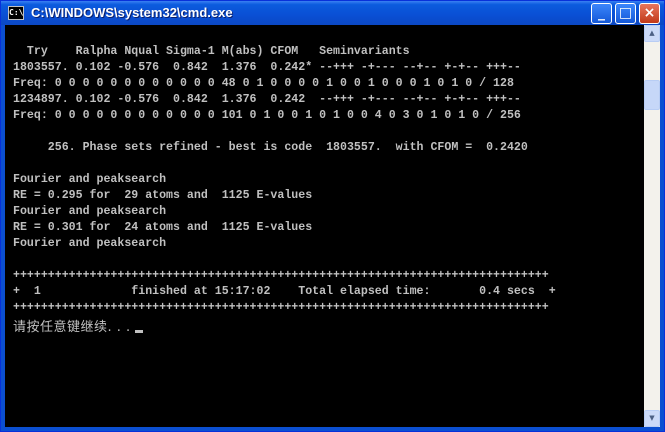 This screenshot has width=665, height=432. What do you see at coordinates (652, 95) in the screenshot?
I see `scroll-thumb` at bounding box center [652, 95].